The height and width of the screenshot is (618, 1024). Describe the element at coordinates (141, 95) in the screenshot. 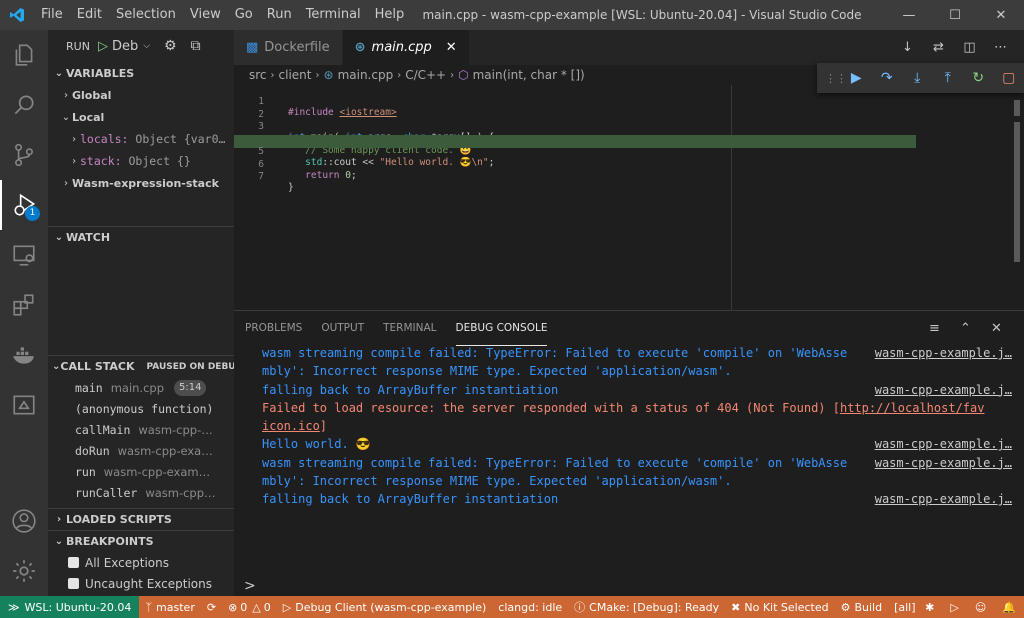

I see `variables-global: › Global` at that location.